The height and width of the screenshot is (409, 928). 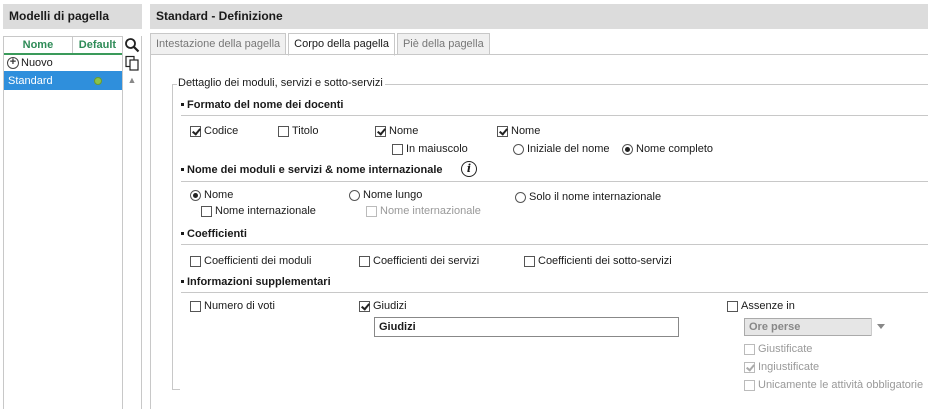 What do you see at coordinates (781, 367) in the screenshot?
I see `checkbox-ingiustificate: Ingiustificate` at bounding box center [781, 367].